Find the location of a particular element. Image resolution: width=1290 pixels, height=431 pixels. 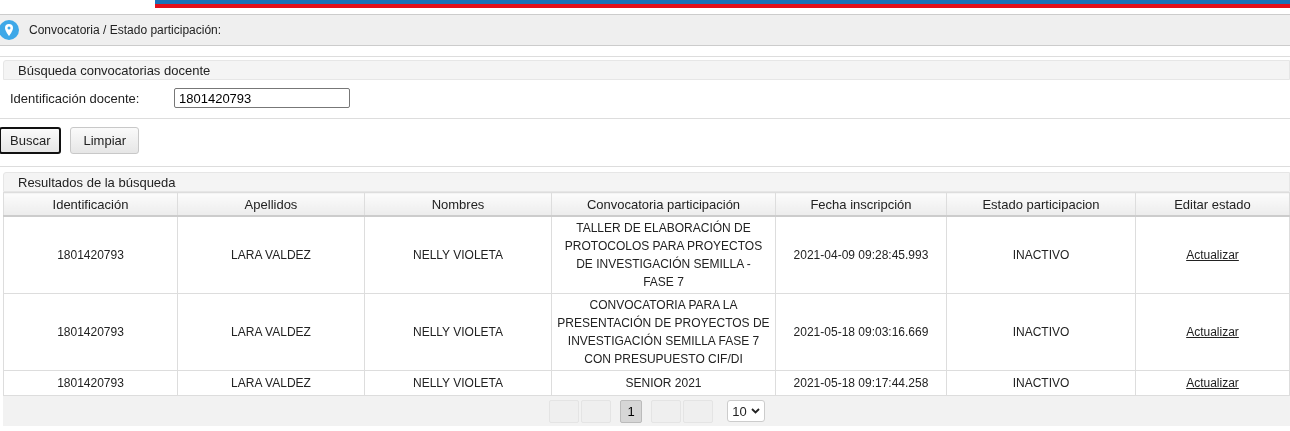

page-button: 1 is located at coordinates (631, 411).